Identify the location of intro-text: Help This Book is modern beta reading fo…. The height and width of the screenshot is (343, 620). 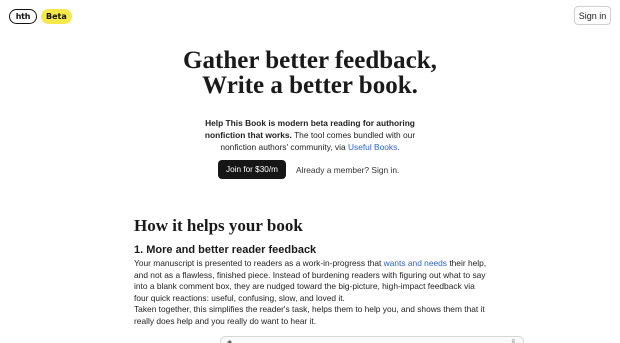
(310, 135).